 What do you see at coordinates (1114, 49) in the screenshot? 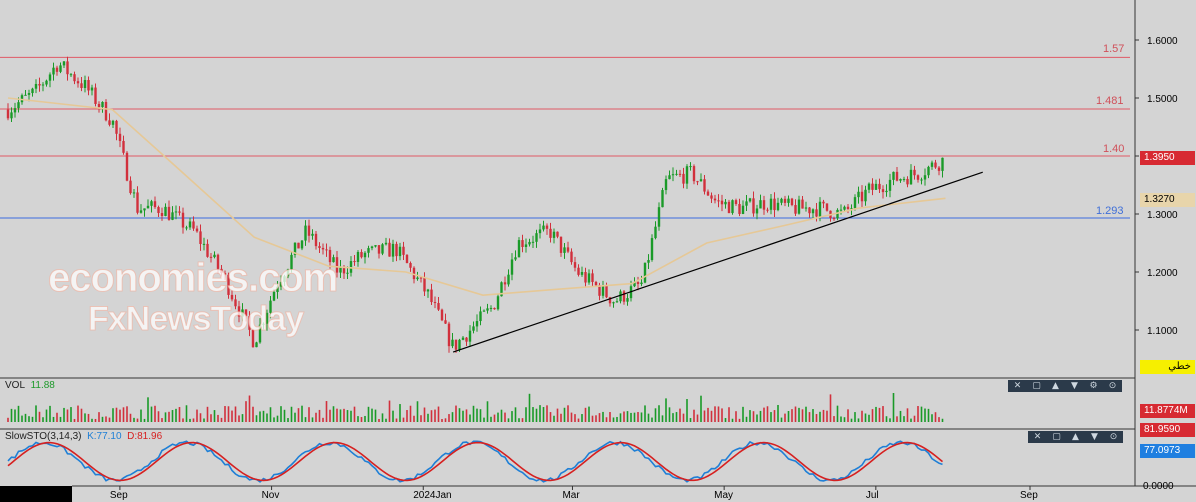
I see `level-label-1: 1.57` at bounding box center [1114, 49].